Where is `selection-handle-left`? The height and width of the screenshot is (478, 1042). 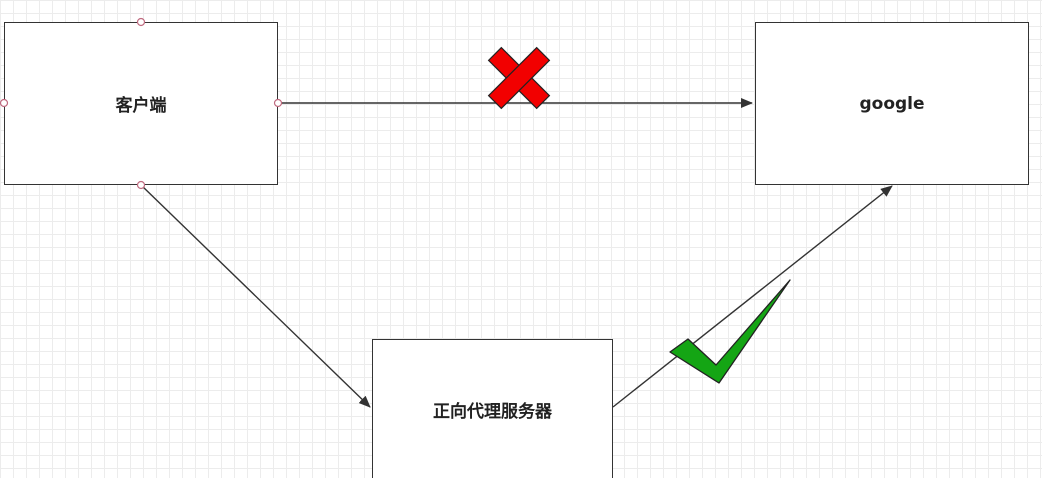
selection-handle-left is located at coordinates (4, 103).